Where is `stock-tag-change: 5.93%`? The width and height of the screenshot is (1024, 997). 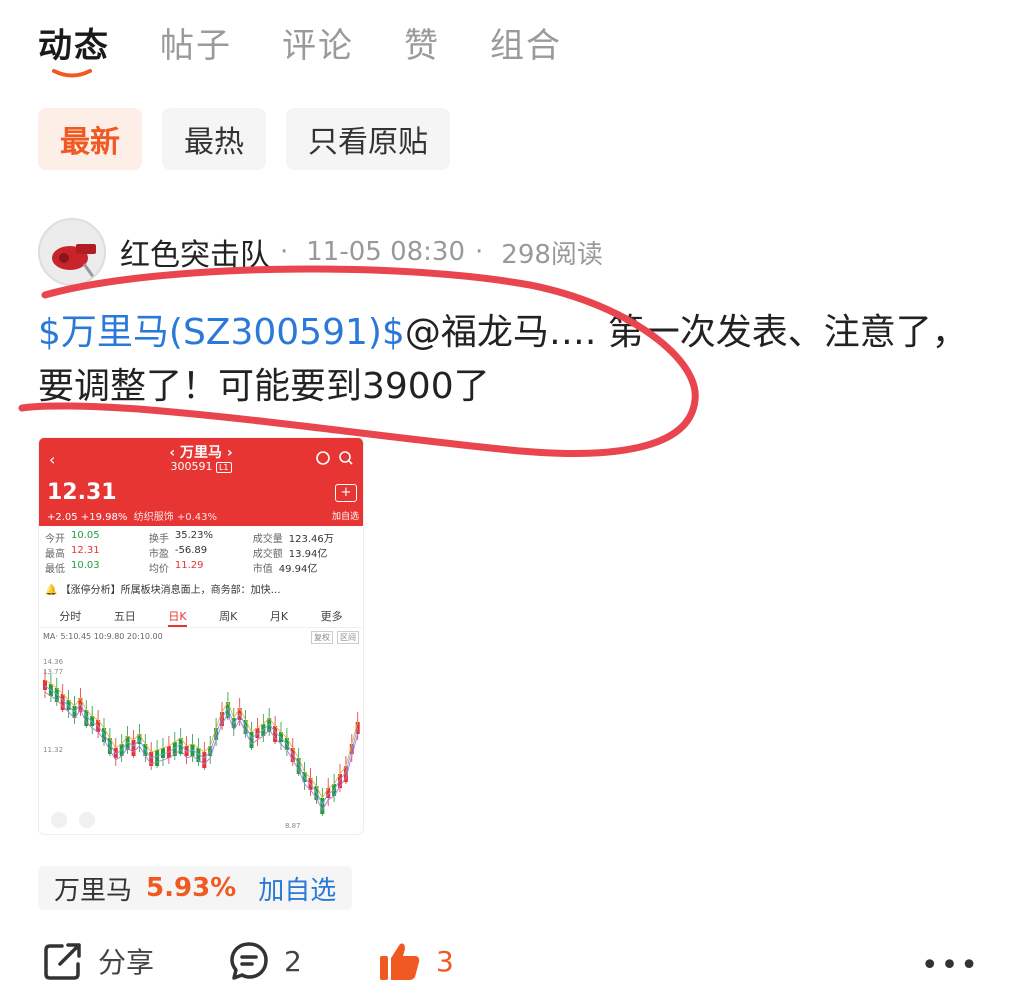
stock-tag-change: 5.93% is located at coordinates (191, 888).